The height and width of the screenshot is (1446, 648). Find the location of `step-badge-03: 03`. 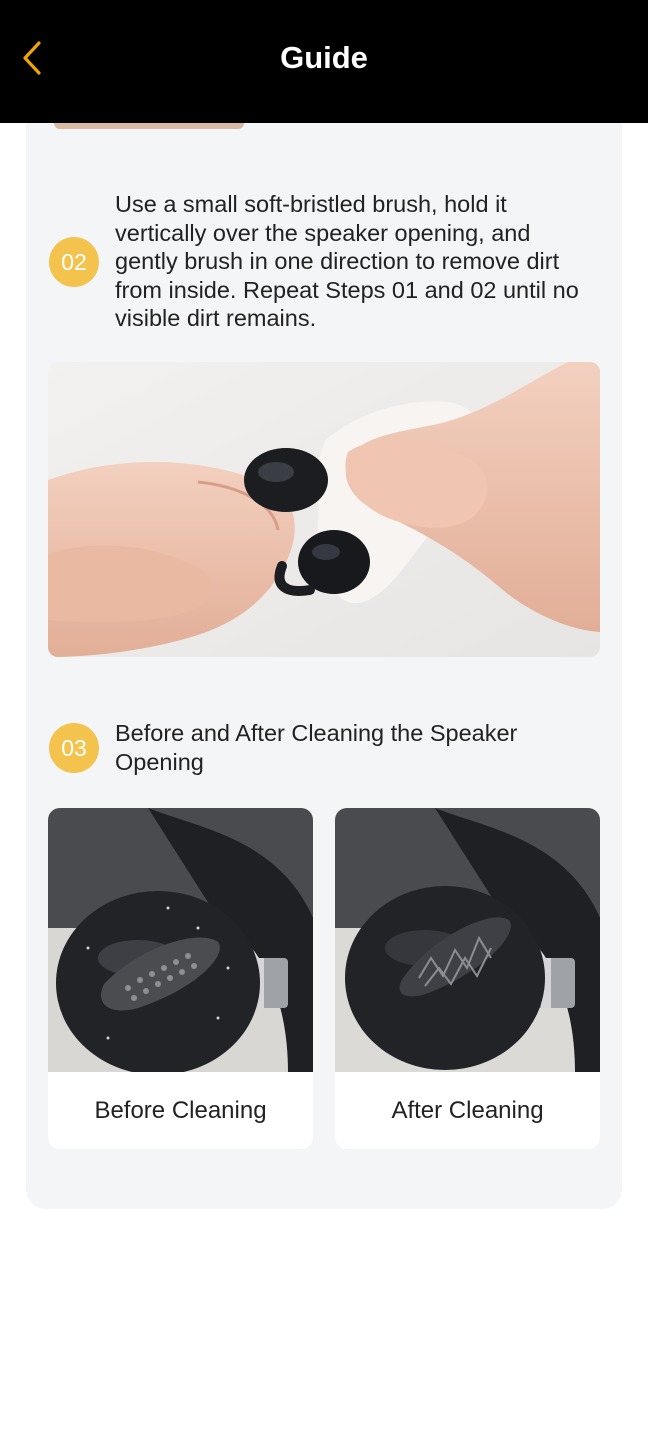

step-badge-03: 03 is located at coordinates (74, 748).